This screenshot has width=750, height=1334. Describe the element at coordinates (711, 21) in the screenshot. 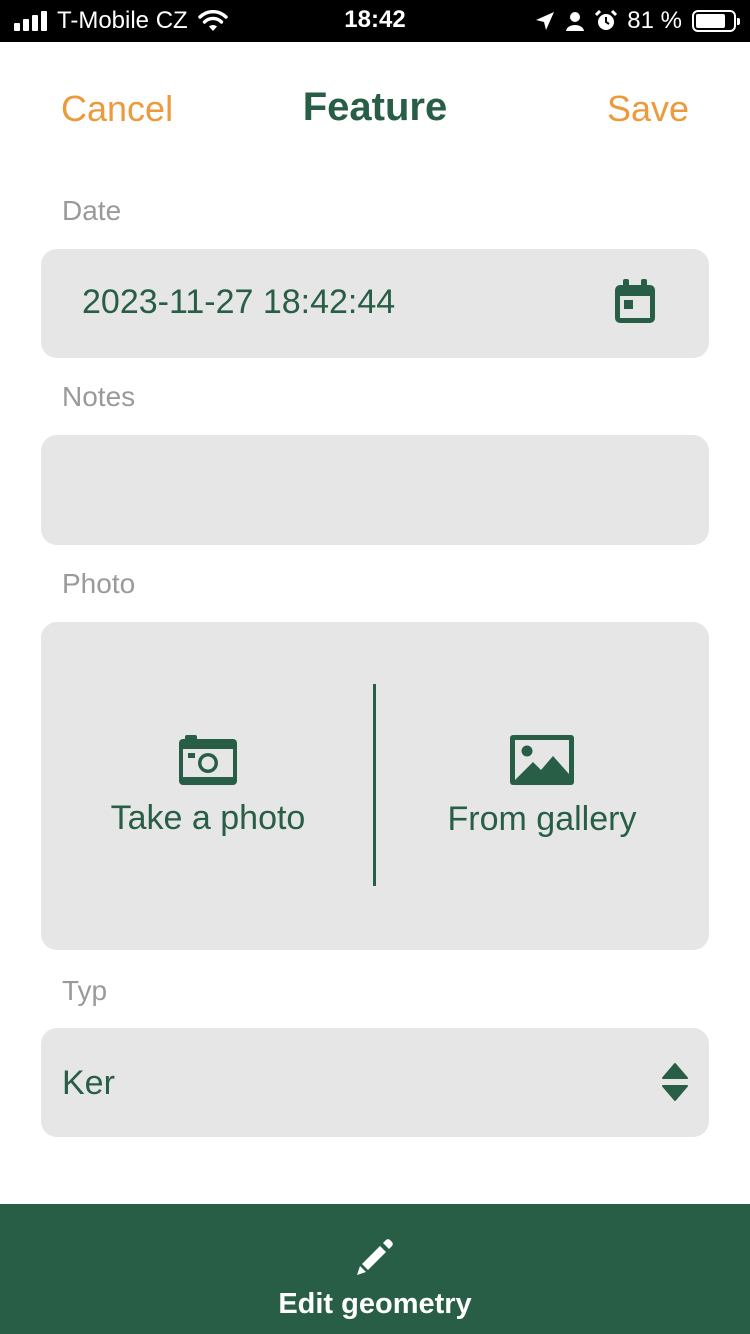

I see `battery-fill` at that location.